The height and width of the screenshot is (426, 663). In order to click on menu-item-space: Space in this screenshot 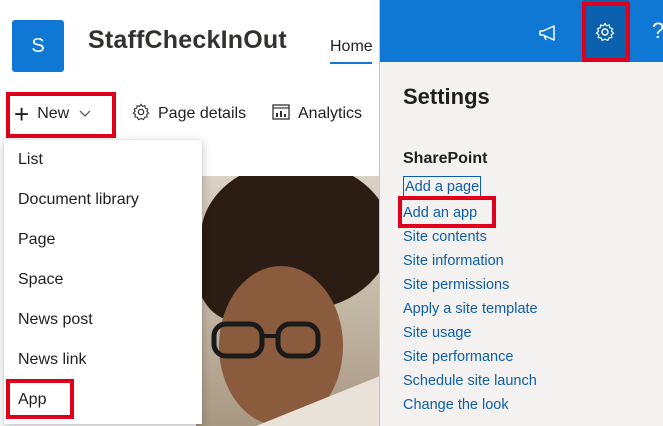, I will do `click(103, 280)`.